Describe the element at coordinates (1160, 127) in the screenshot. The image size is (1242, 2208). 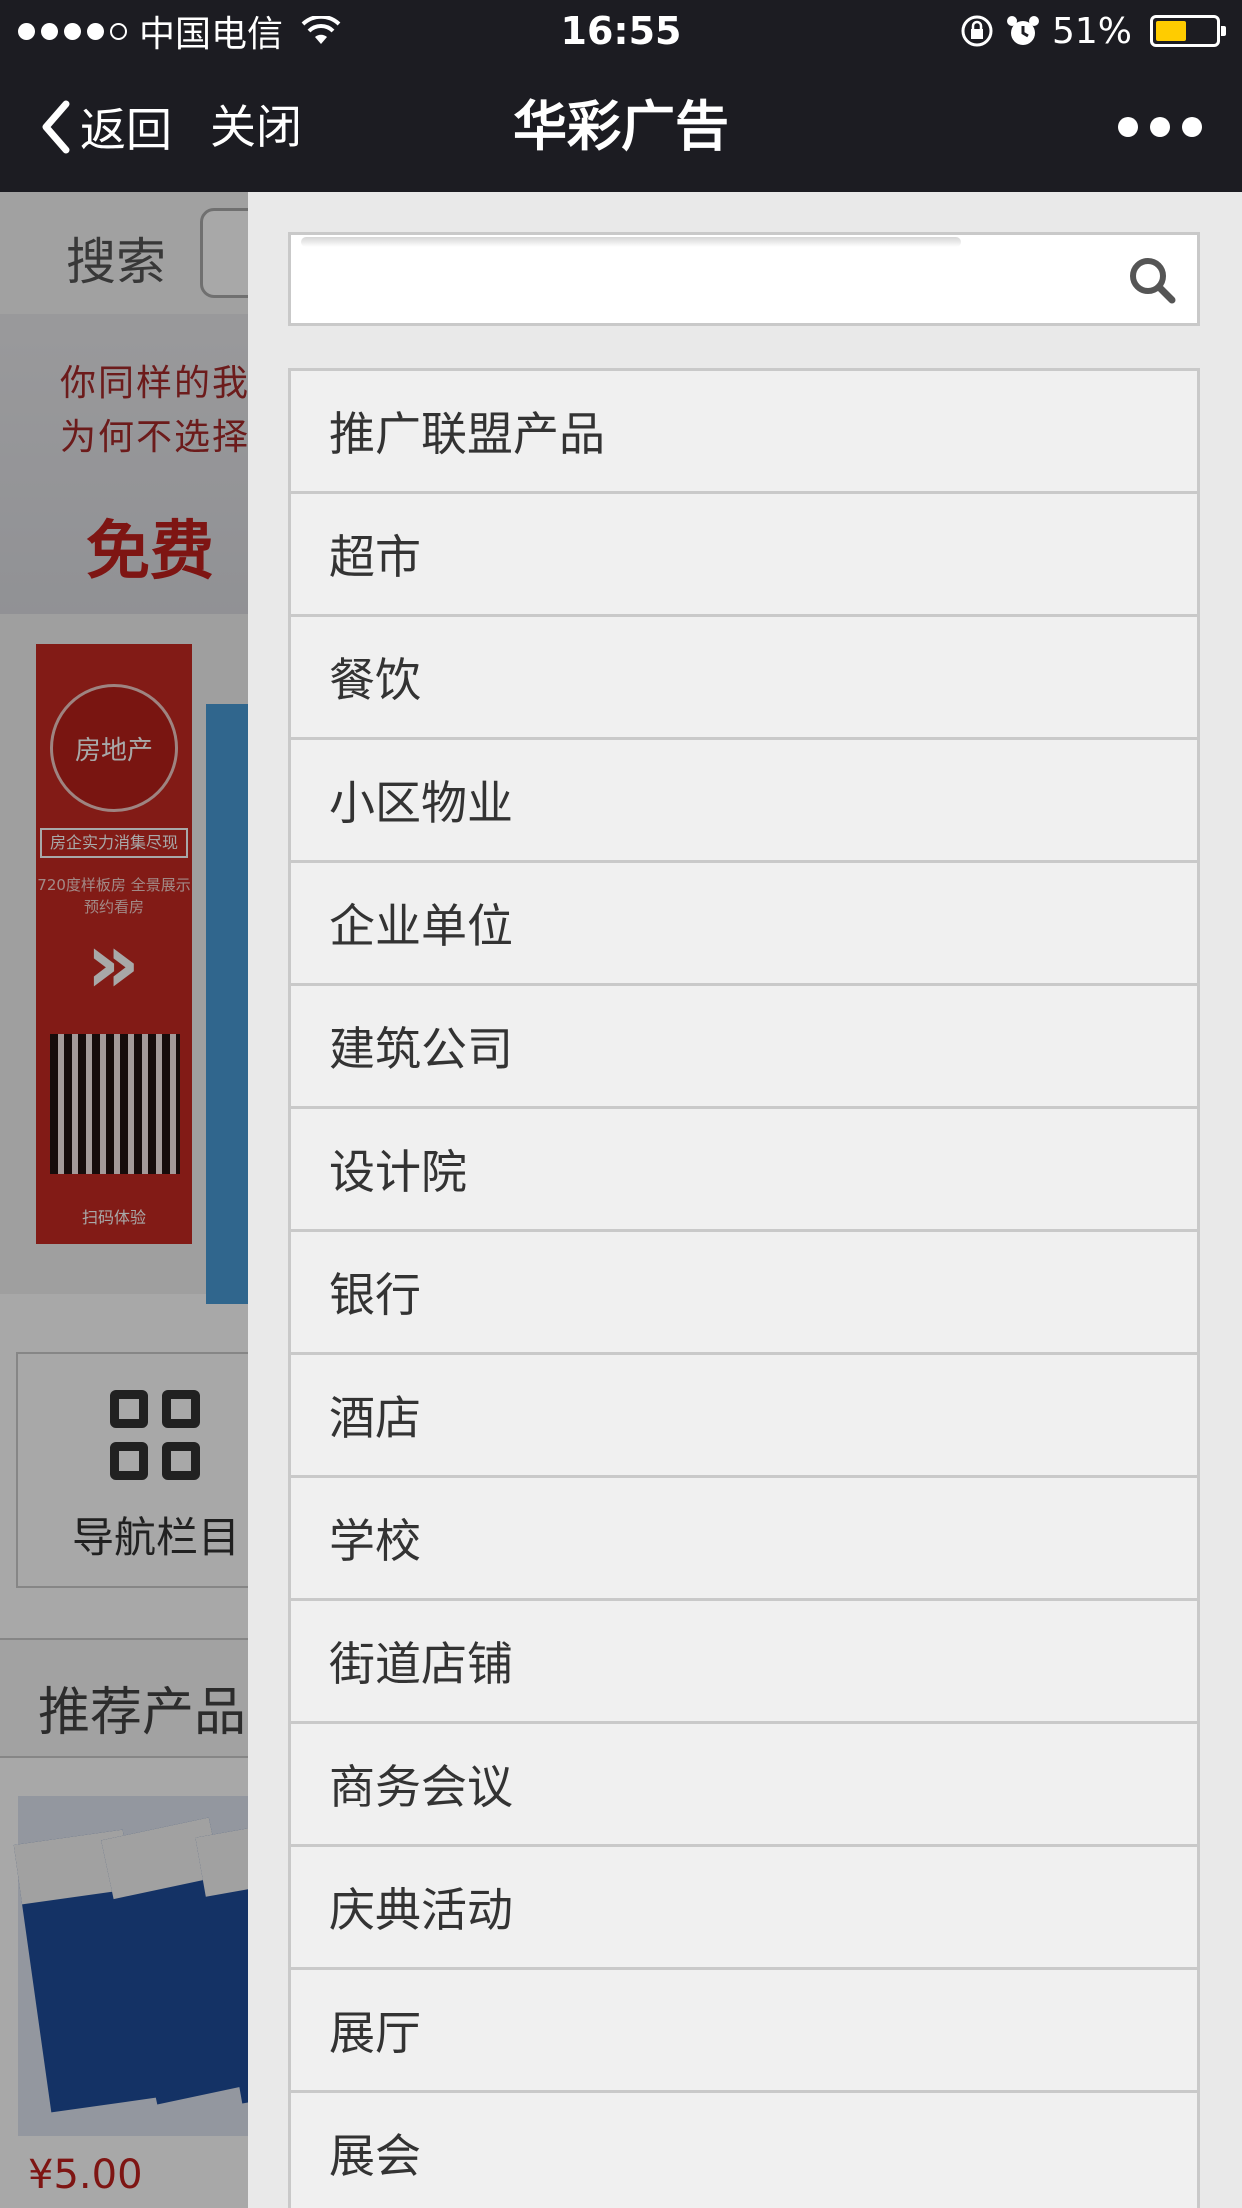
I see `more-menu-icon` at that location.